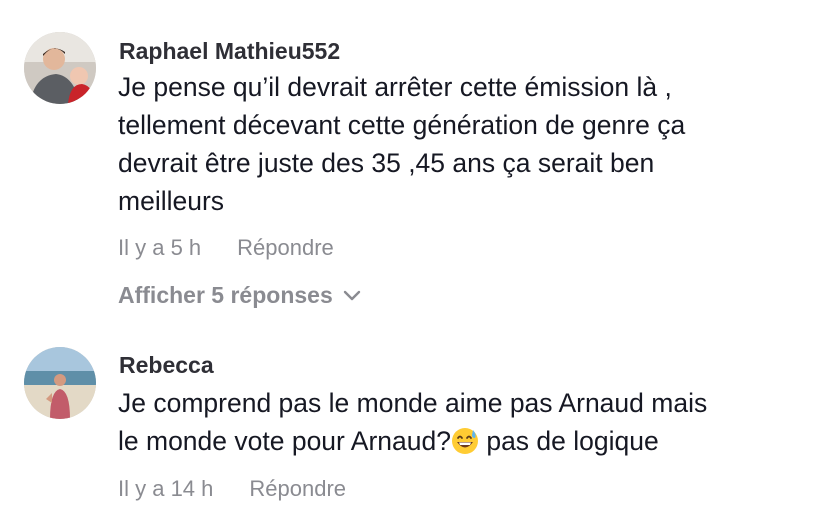 The width and height of the screenshot is (818, 508). I want to click on grinning-sweat-emoji-icon, so click(465, 441).